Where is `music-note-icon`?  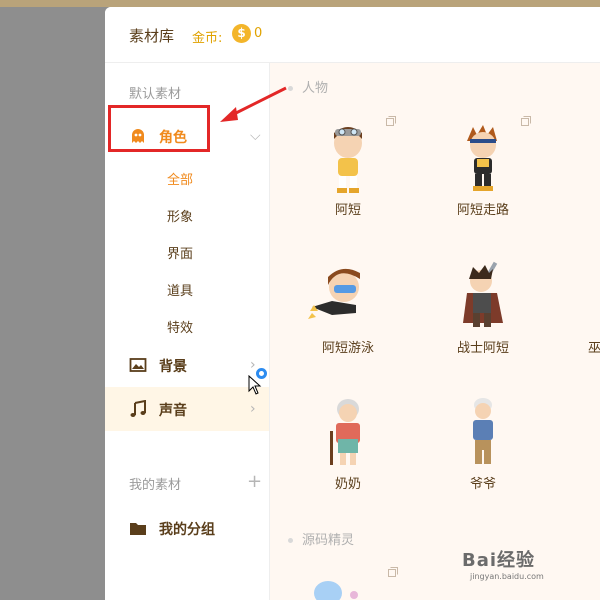
music-note-icon is located at coordinates (138, 408).